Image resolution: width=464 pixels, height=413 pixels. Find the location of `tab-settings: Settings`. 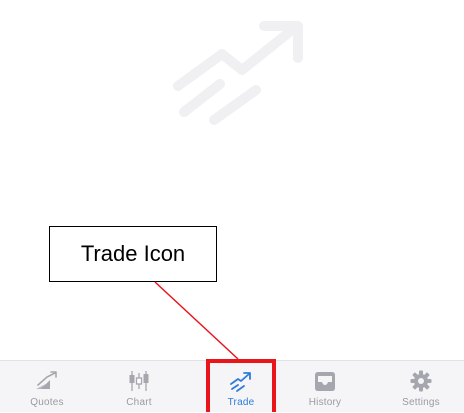

tab-settings: Settings is located at coordinates (421, 387).